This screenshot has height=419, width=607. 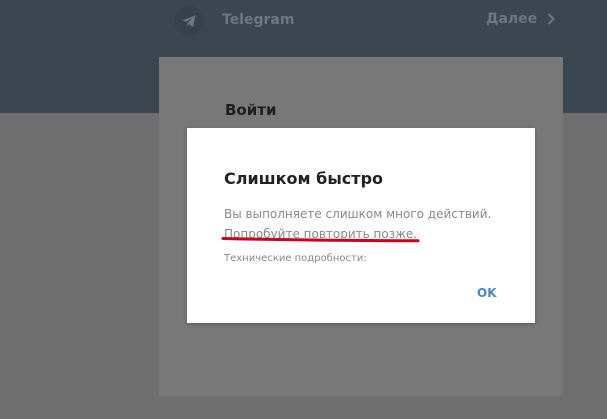 I want to click on next-button: Далее, so click(x=521, y=19).